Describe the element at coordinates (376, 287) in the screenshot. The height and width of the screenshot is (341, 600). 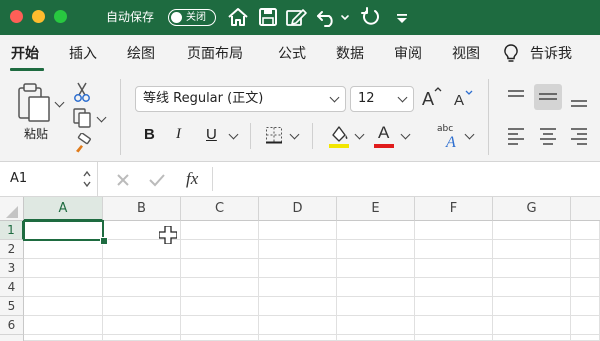
I see `cell-e4` at that location.